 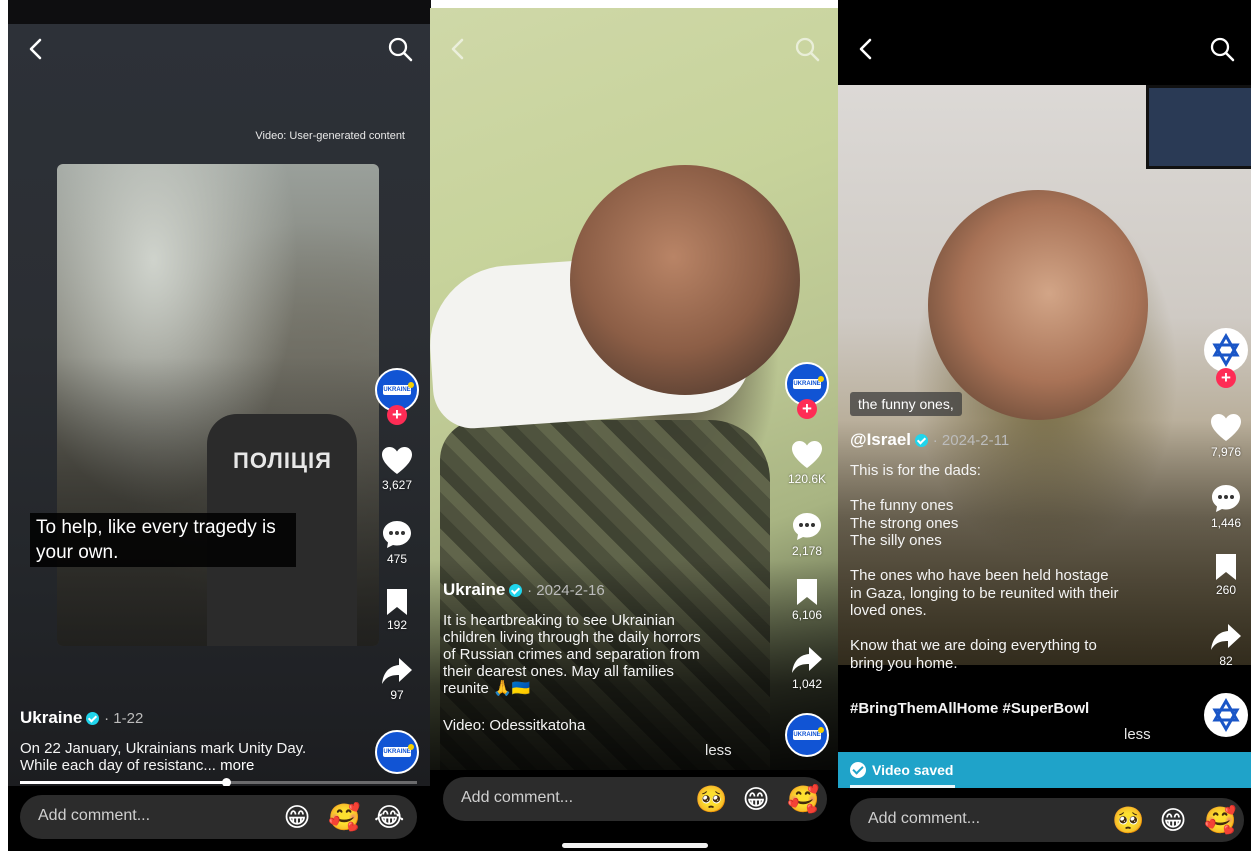 I want to click on like-button: 7,976, so click(x=1226, y=436).